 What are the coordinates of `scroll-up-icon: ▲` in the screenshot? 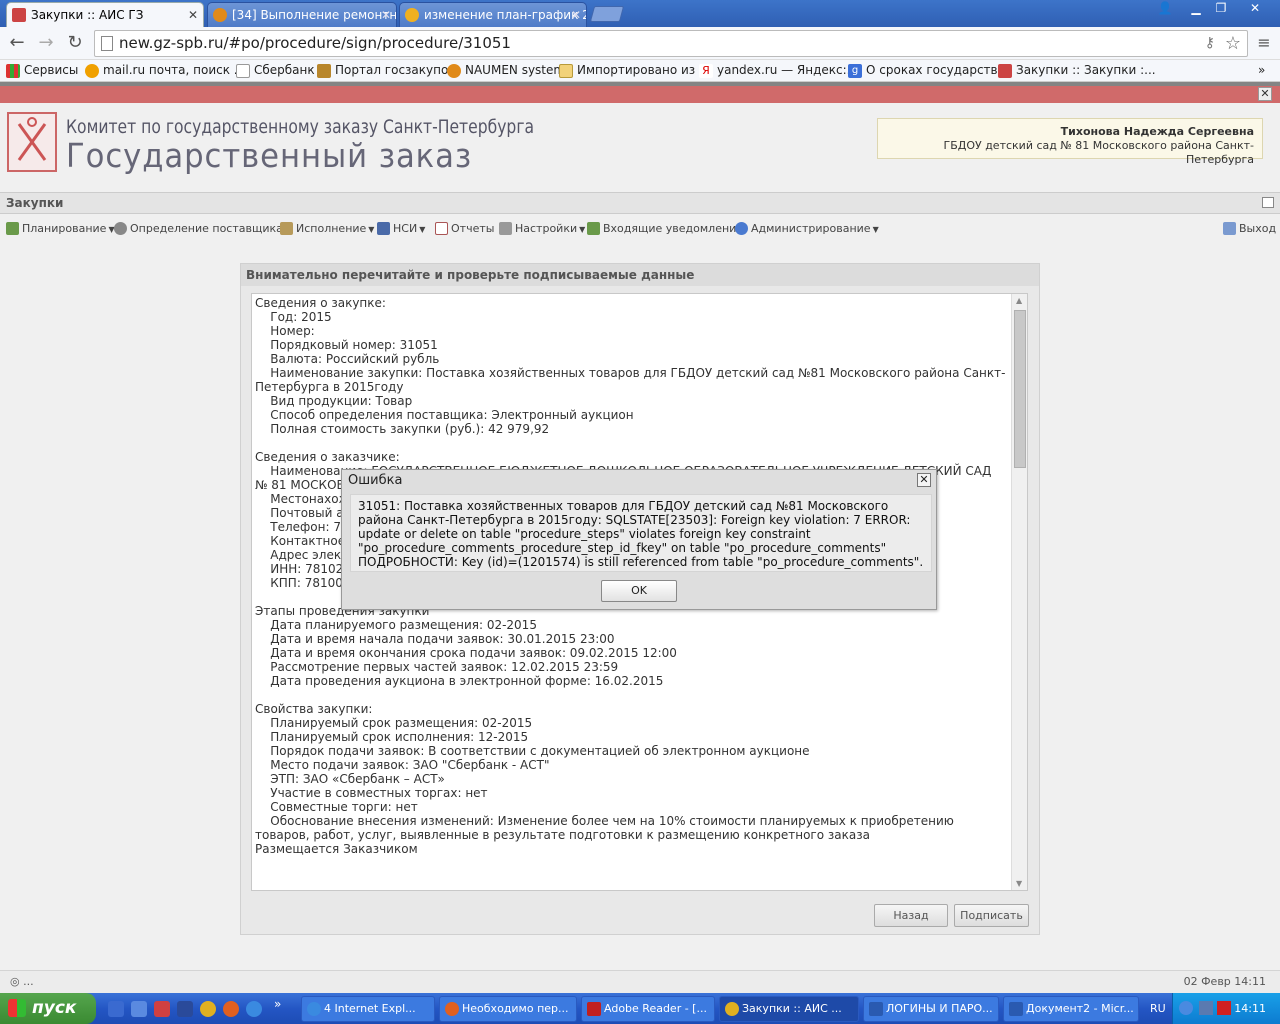 It's located at (1019, 300).